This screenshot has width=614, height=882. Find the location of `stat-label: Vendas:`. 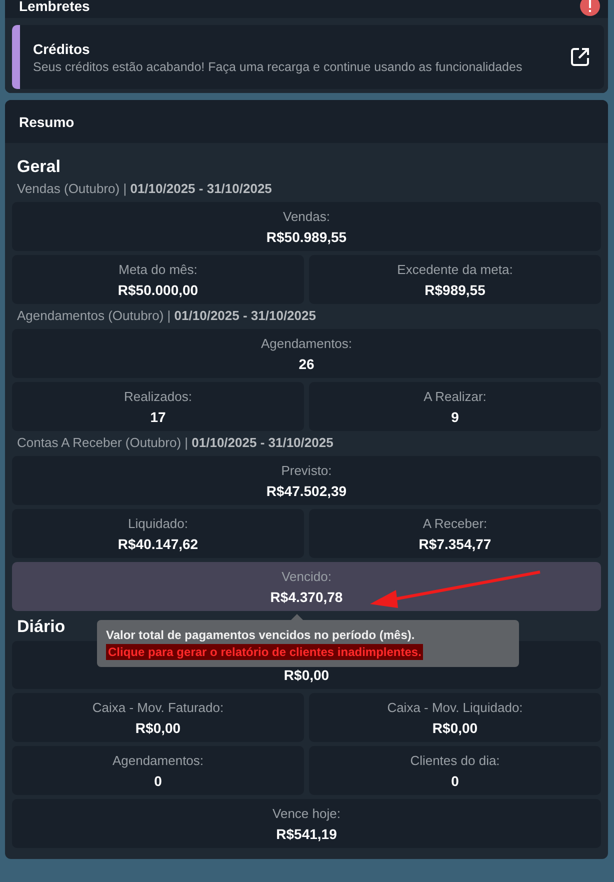

stat-label: Vendas: is located at coordinates (306, 216).